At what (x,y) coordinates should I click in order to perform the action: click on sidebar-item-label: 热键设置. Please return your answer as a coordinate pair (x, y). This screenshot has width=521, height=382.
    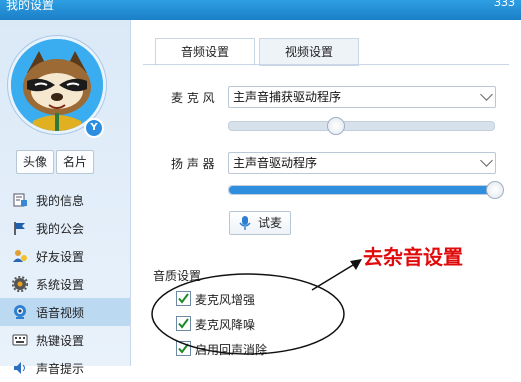
    Looking at the image, I should click on (60, 340).